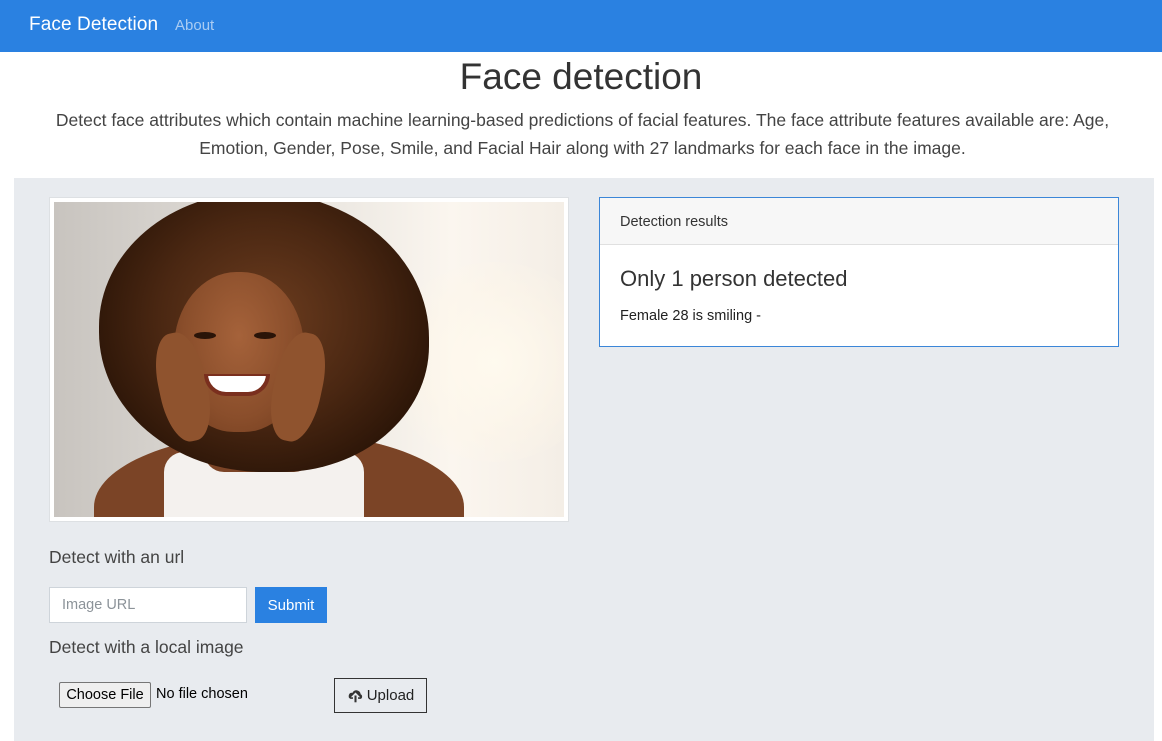  I want to click on image-url-input, so click(148, 605).